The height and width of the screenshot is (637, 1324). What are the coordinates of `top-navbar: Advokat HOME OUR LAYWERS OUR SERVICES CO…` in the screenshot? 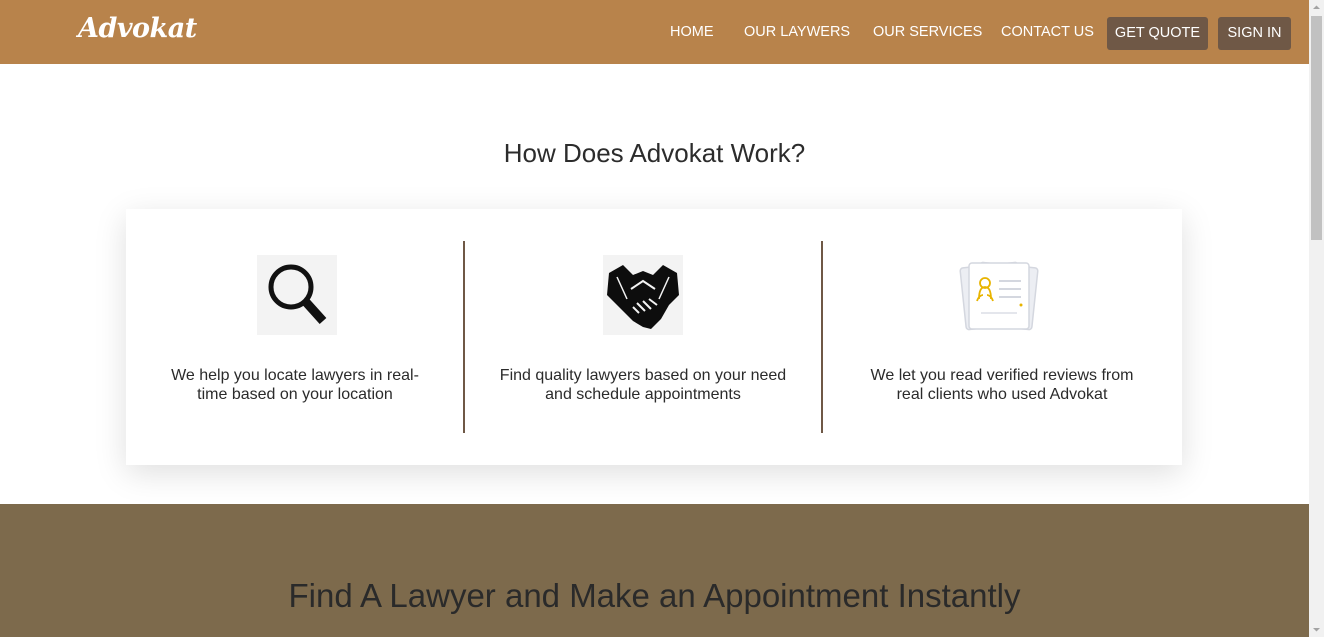 It's located at (654, 32).